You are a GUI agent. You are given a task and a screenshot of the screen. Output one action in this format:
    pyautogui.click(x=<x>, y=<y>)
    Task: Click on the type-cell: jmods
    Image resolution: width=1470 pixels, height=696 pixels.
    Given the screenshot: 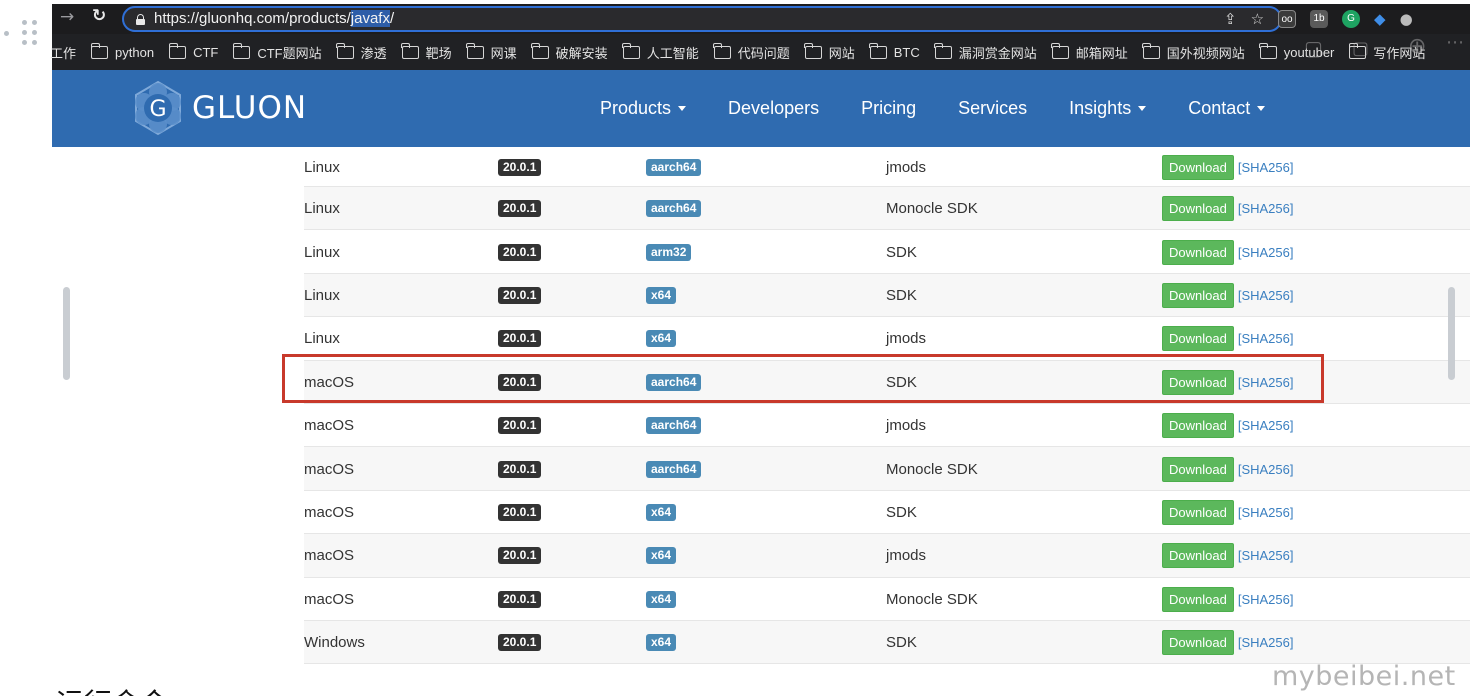 What is the action you would take?
    pyautogui.click(x=906, y=556)
    